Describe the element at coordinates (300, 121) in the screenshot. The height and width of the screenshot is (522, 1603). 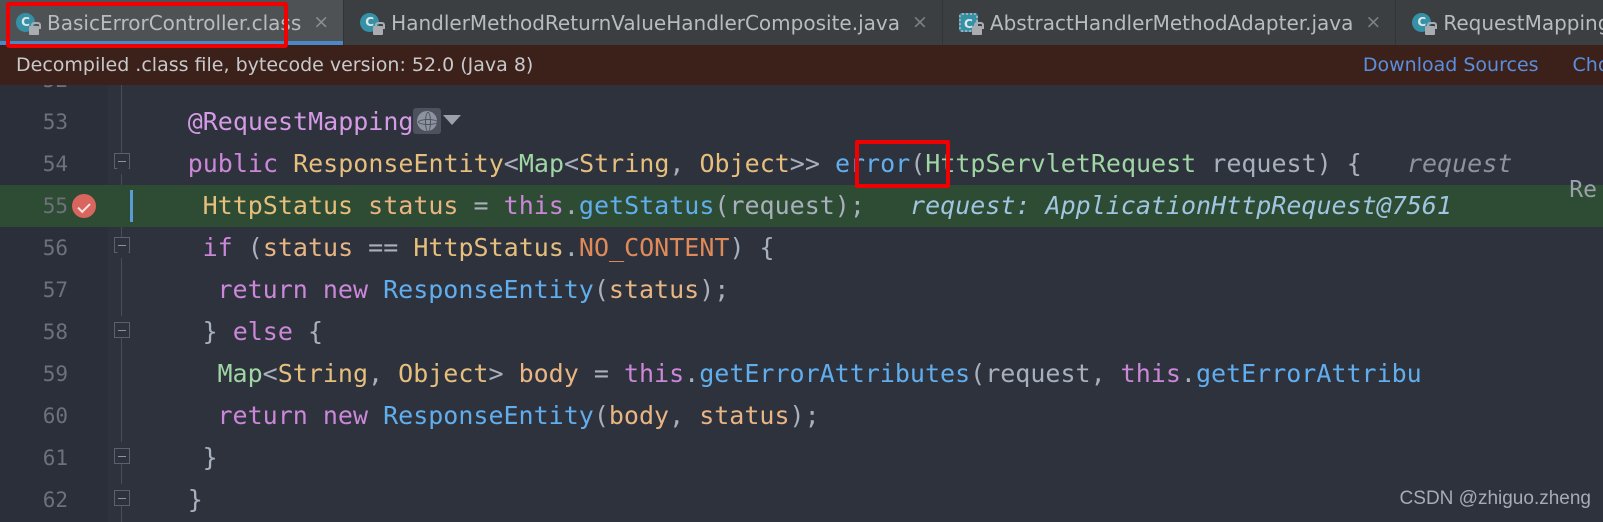
I see `token: @RequestMapping` at that location.